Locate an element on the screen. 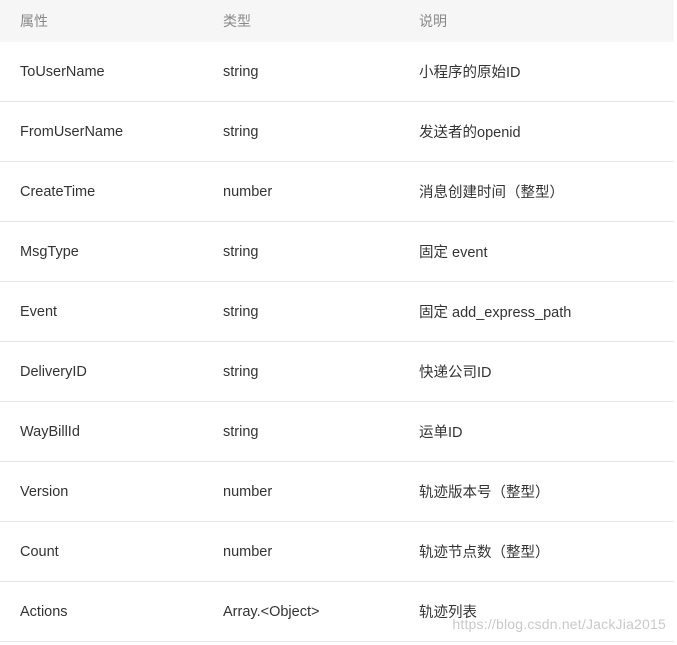 The height and width of the screenshot is (645, 677). cell-type: Array.<Object> is located at coordinates (271, 611).